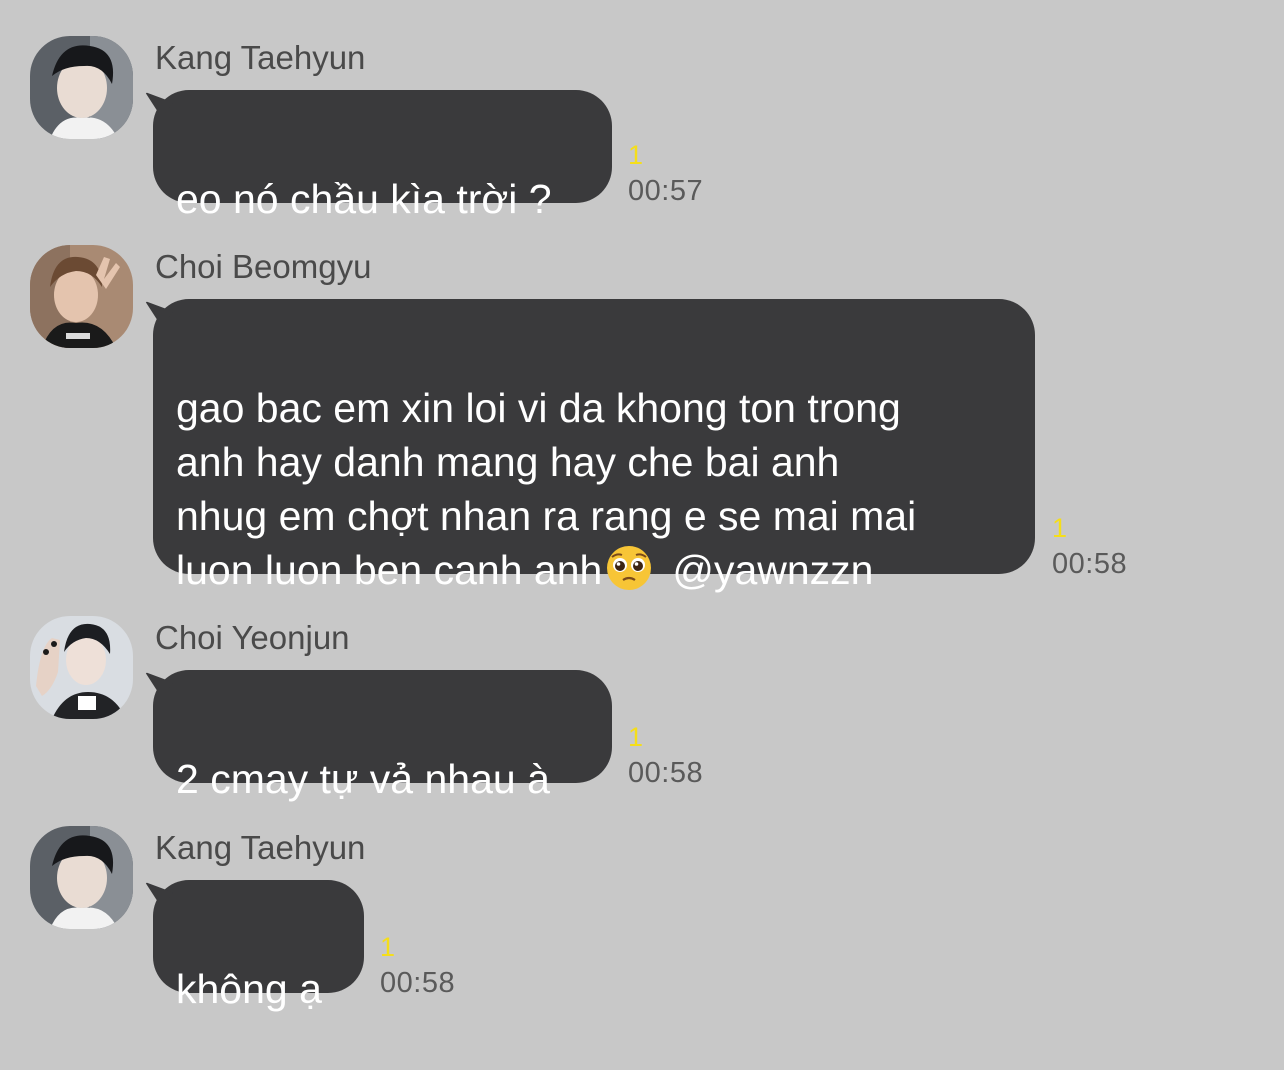  Describe the element at coordinates (258, 946) in the screenshot. I see `message-bubble: không ạ` at that location.